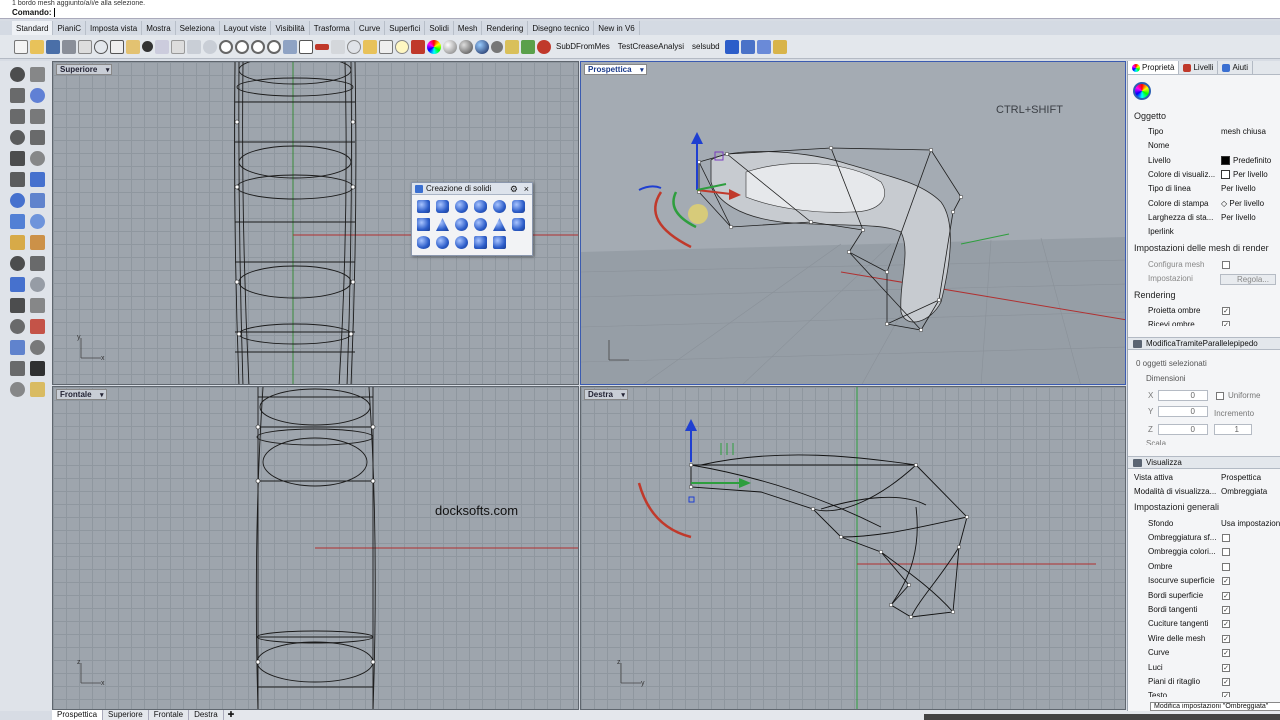  What do you see at coordinates (461, 206) in the screenshot?
I see `sphere-icon` at bounding box center [461, 206].